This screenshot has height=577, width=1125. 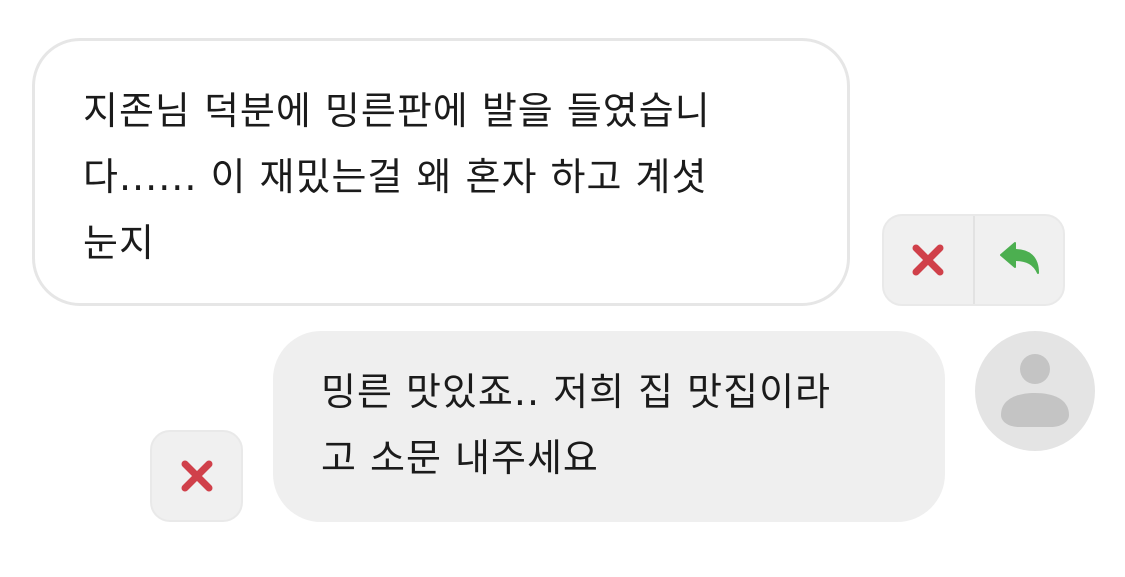 I want to click on reply-arrow-icon, so click(x=1019, y=258).